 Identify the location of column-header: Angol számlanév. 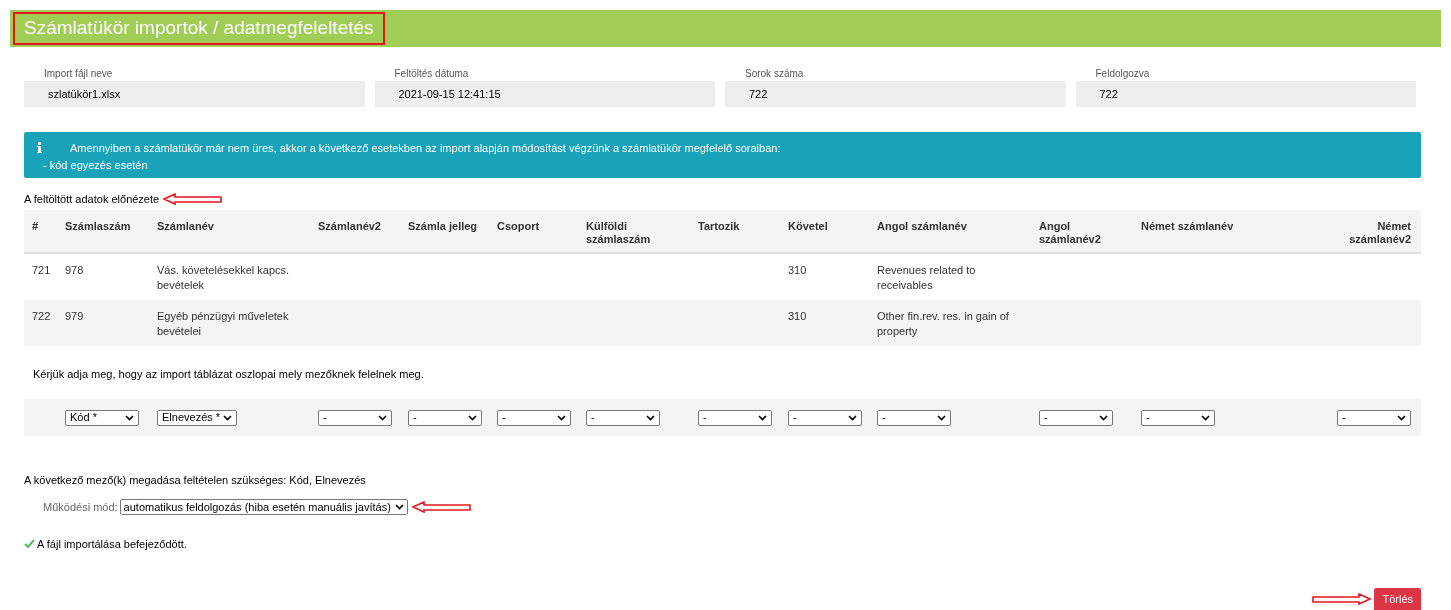
(922, 226).